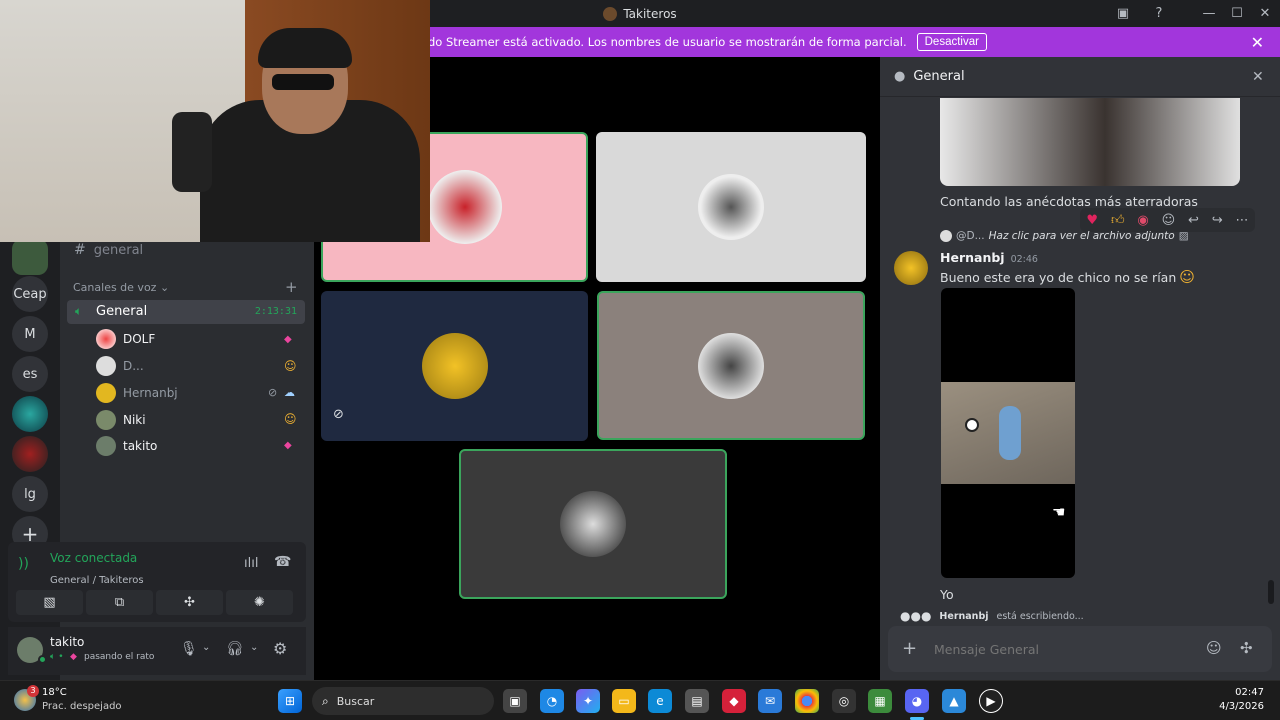 Image resolution: width=1280 pixels, height=720 pixels. I want to click on mail-icon: ✉, so click(770, 701).